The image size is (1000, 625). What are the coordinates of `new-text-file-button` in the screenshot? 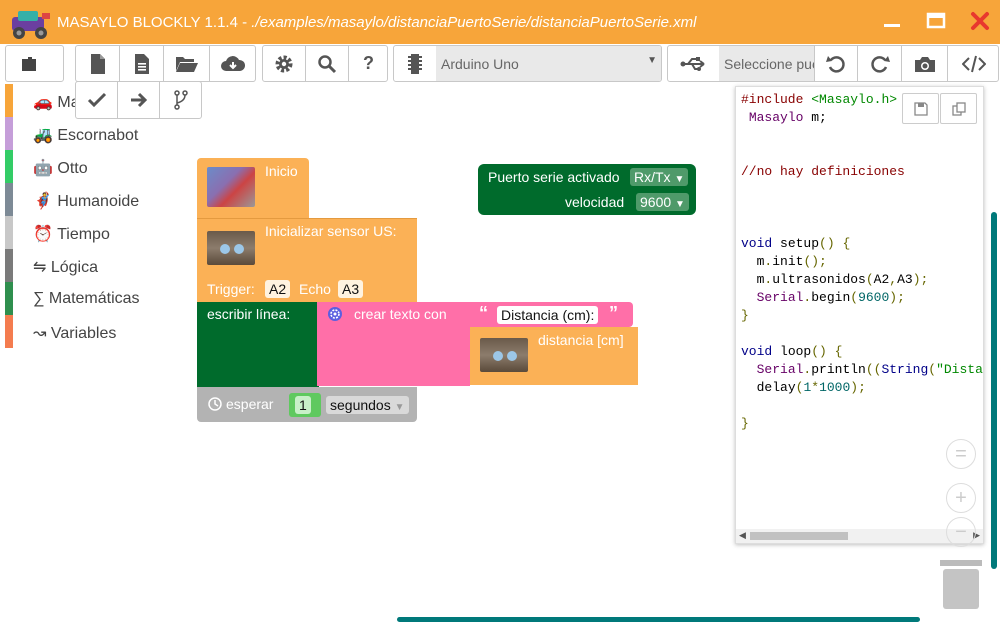 It's located at (142, 63).